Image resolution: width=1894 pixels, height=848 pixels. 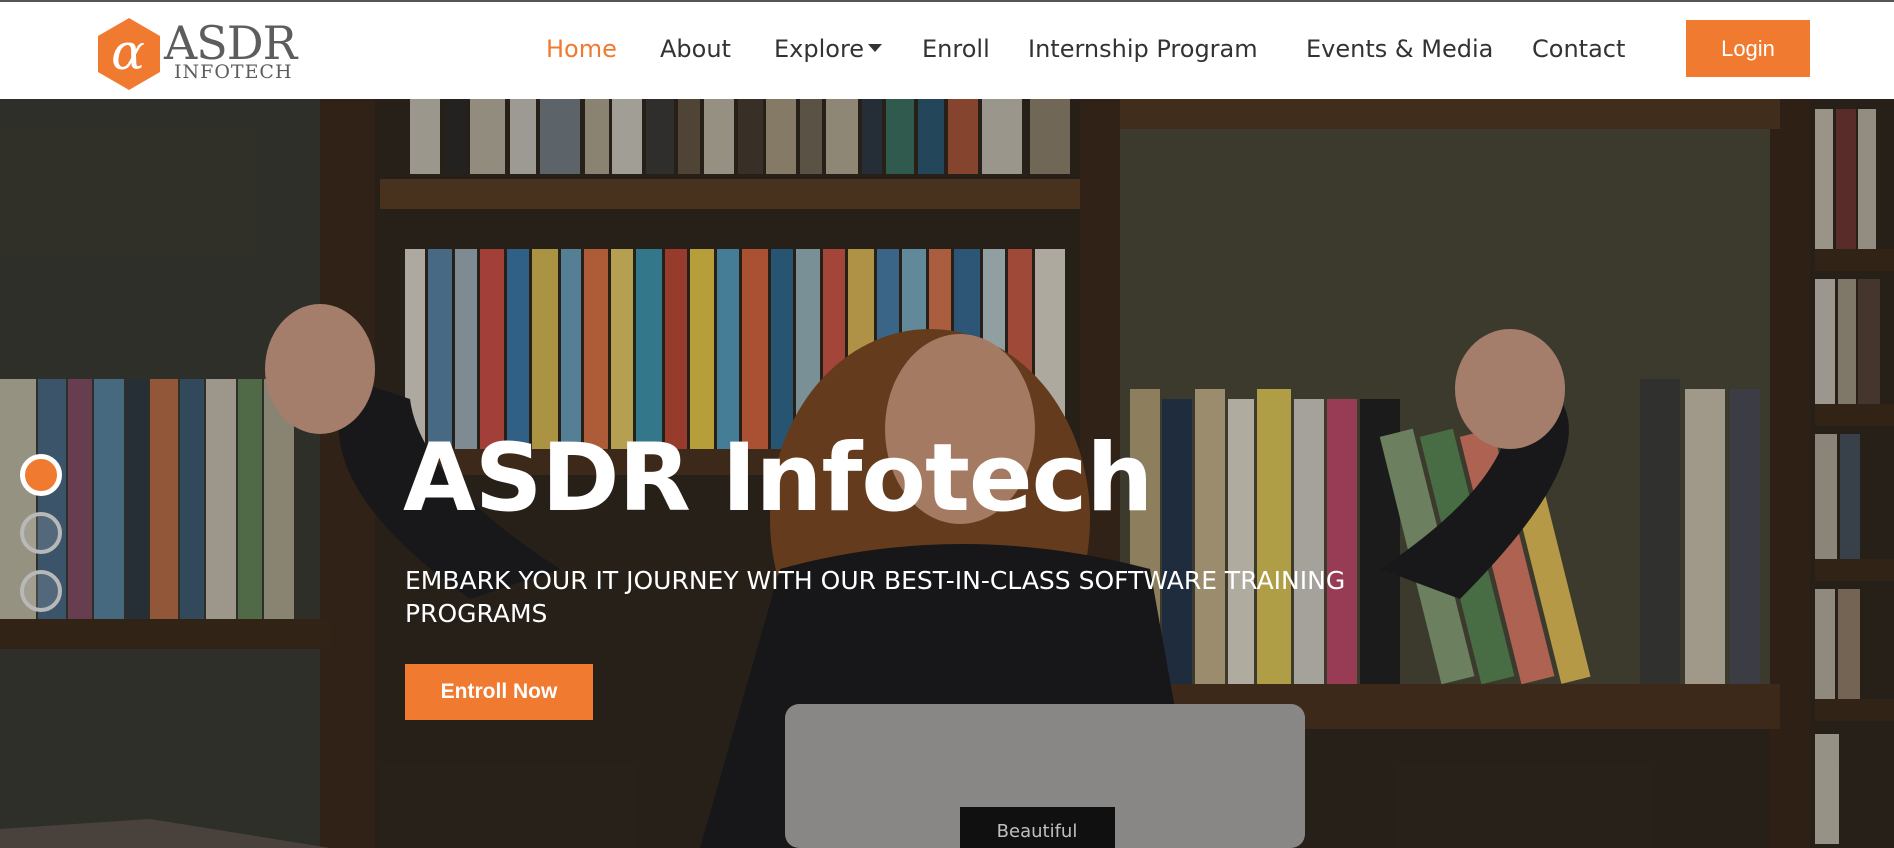 I want to click on hero-title: ASDR Infotech, so click(x=778, y=478).